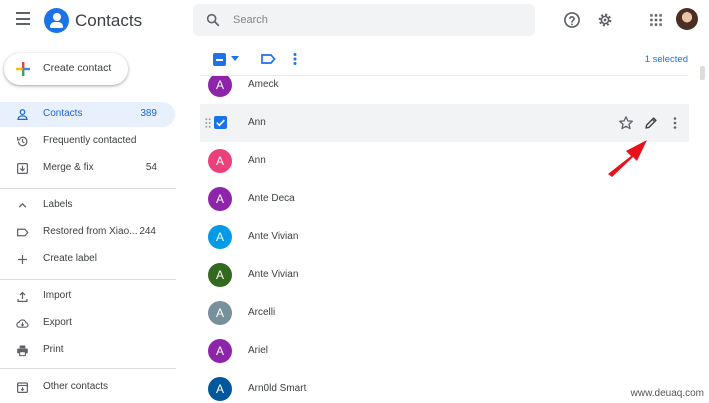  What do you see at coordinates (268, 59) in the screenshot?
I see `manage-labels-icon` at bounding box center [268, 59].